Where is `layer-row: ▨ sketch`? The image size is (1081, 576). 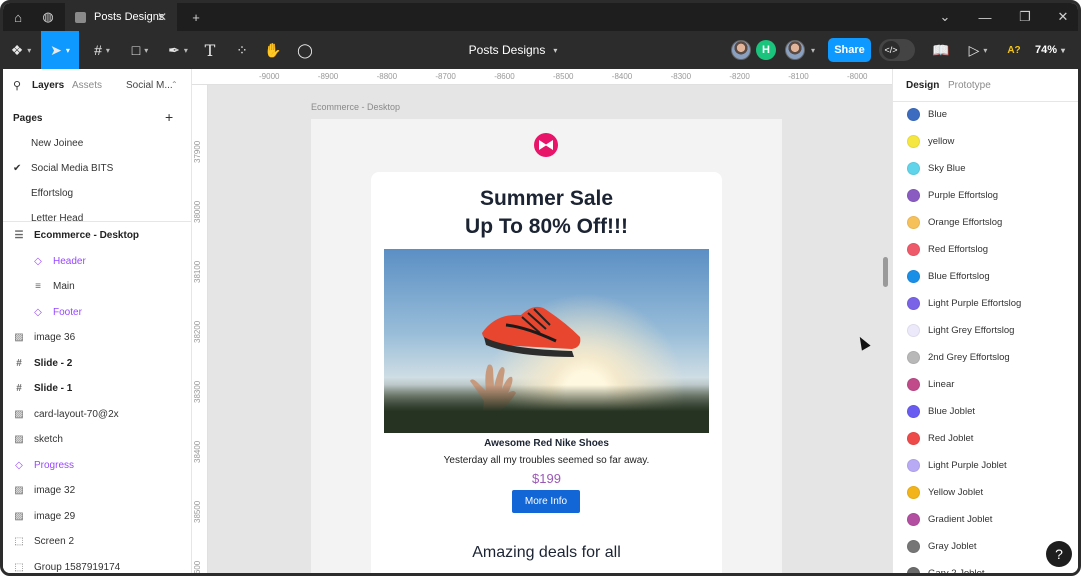 layer-row: ▨ sketch is located at coordinates (97, 439).